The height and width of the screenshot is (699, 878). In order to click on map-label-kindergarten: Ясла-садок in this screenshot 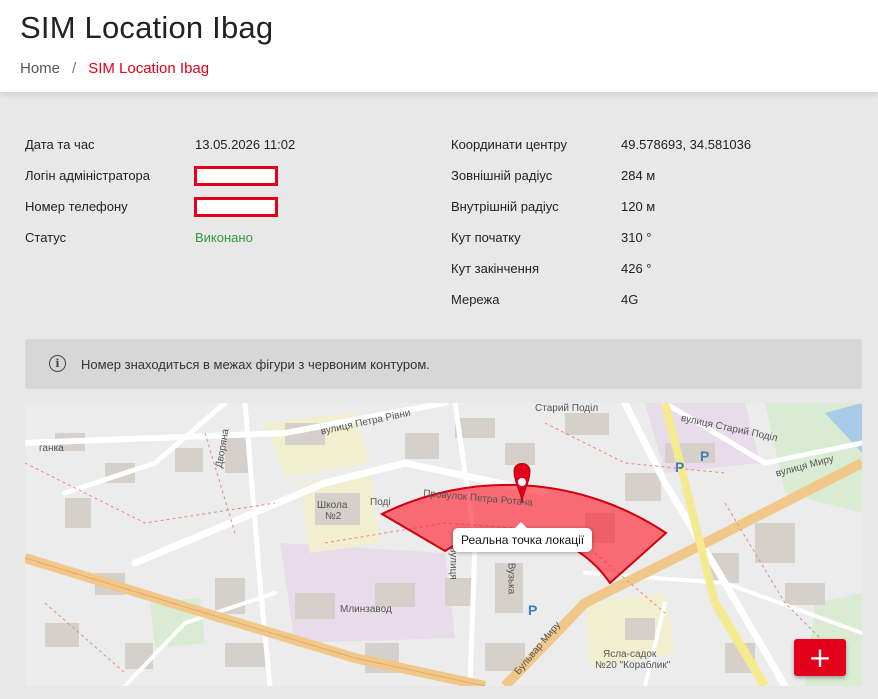, I will do `click(630, 654)`.